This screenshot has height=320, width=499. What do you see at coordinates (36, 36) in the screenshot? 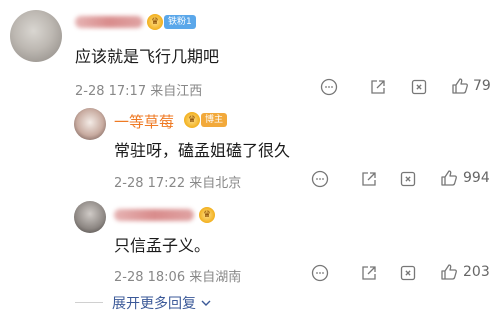
I see `commenter-avatar` at bounding box center [36, 36].